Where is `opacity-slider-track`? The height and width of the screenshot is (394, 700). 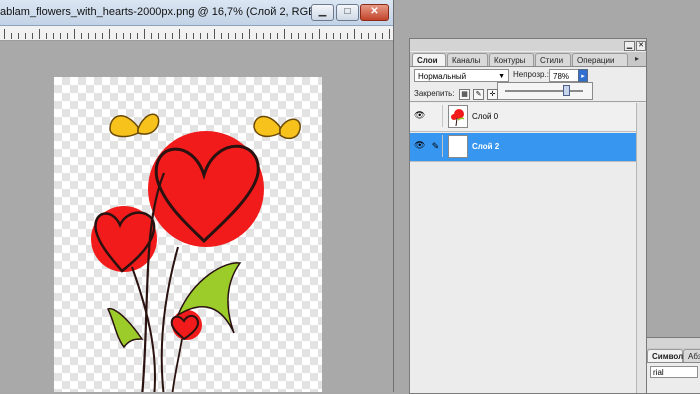
opacity-slider-track is located at coordinates (544, 91).